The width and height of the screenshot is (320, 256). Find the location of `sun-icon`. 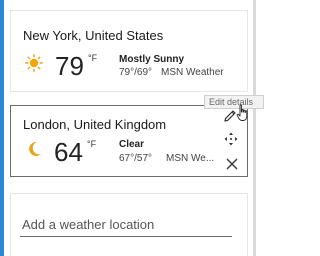

sun-icon is located at coordinates (34, 63).